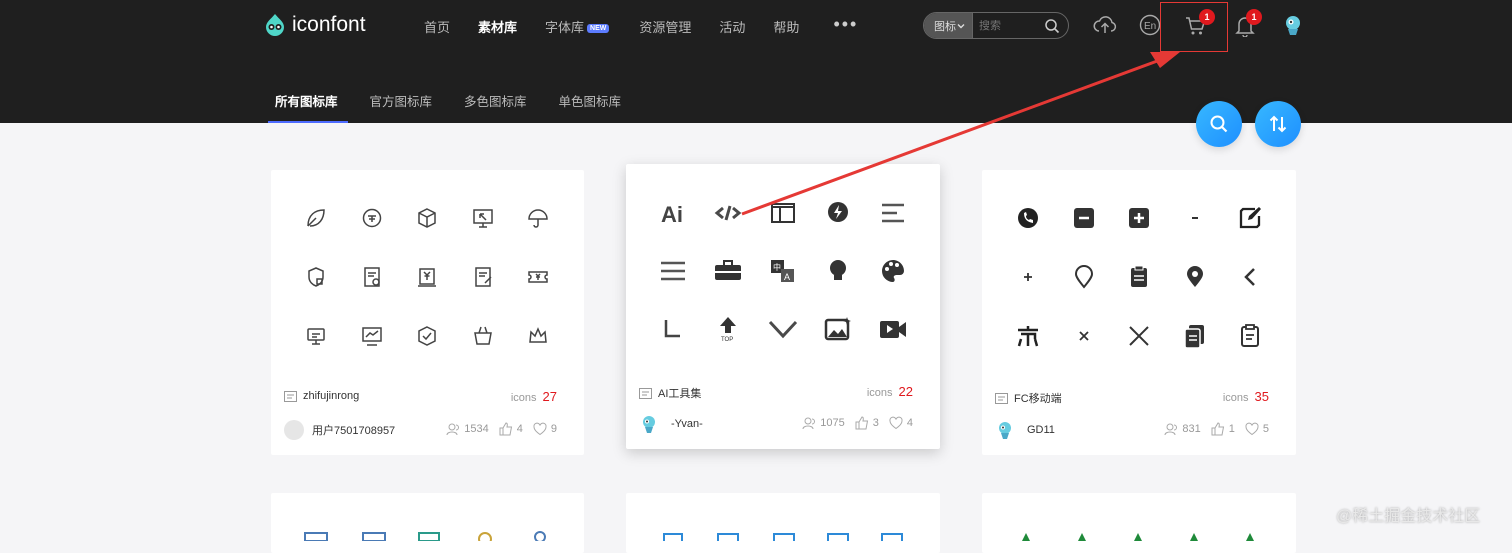 This screenshot has width=1512, height=553. I want to click on library-card: Ai 中 A TOP AI工具集 icons 22 -Yvan- 1075 3 4, so click(783, 306).